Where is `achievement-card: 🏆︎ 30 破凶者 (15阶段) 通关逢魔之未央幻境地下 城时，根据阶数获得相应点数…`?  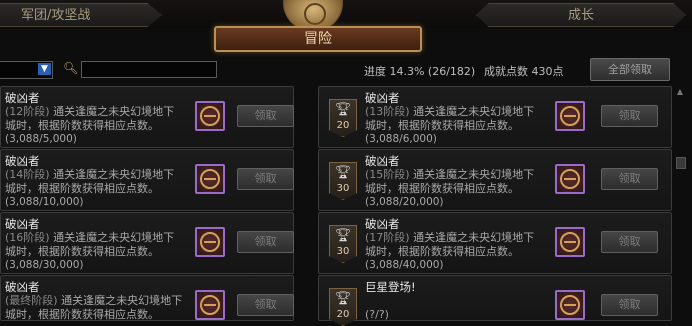 achievement-card: 🏆︎ 30 破凶者 (15阶段) 通关逢魔之未央幻境地下 城时，根据阶数获得相应点数… is located at coordinates (495, 180).